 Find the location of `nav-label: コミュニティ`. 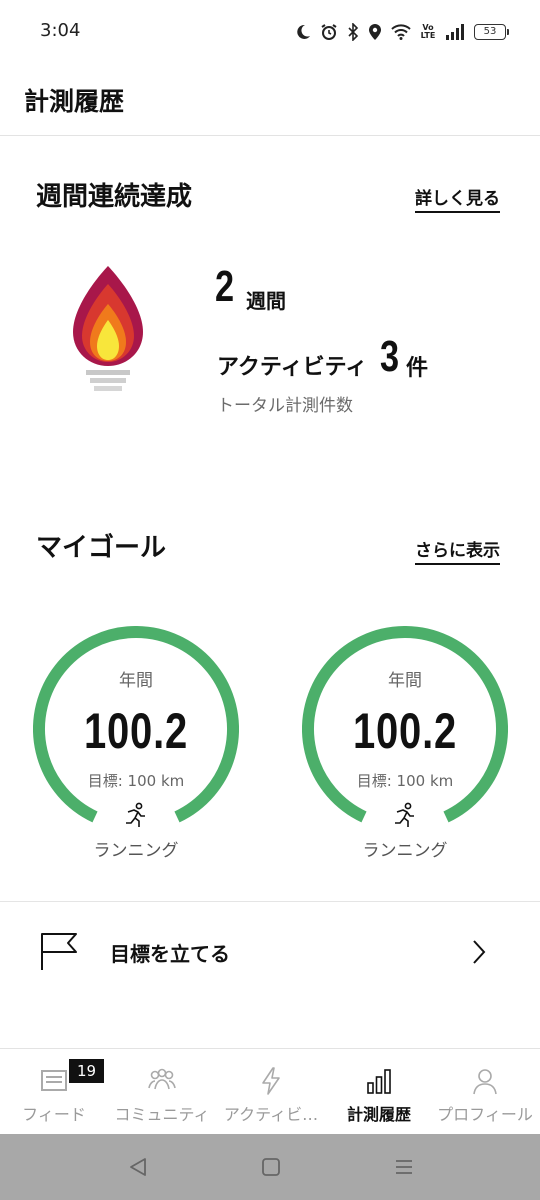

nav-label: コミュニティ is located at coordinates (162, 1114).